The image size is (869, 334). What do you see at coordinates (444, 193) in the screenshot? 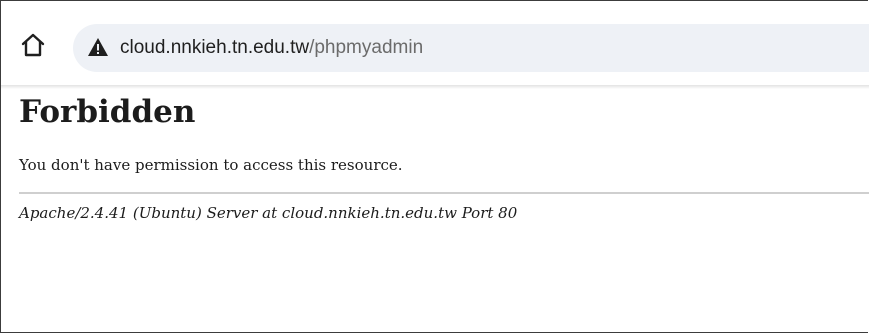
I see `divider` at bounding box center [444, 193].